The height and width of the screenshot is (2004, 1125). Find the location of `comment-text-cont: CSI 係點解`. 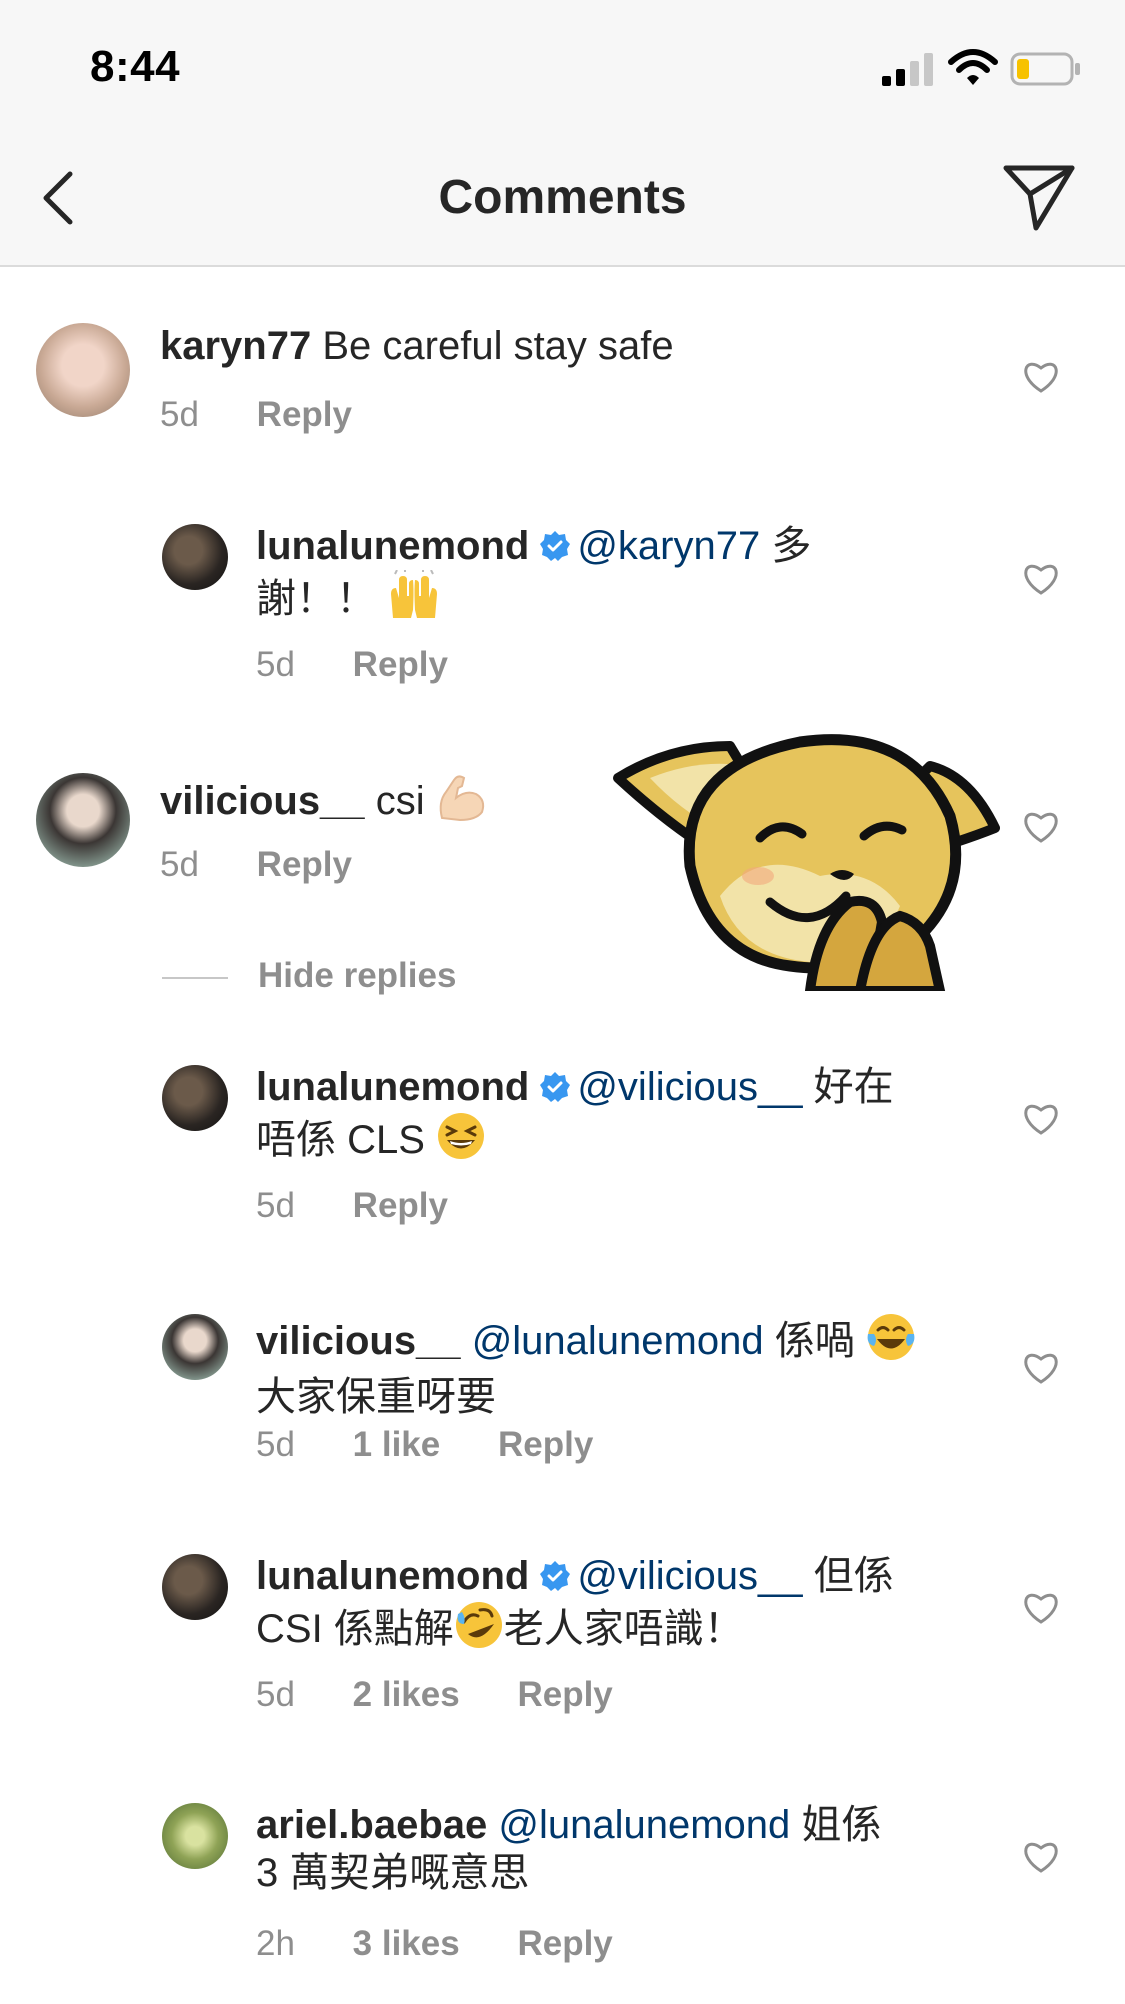

comment-text-cont: CSI 係點解 is located at coordinates (355, 1629).